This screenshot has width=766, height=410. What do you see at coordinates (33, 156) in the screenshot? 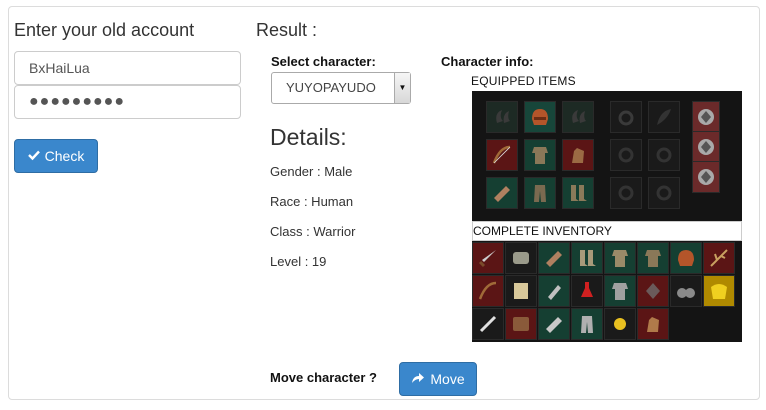
I see `checkmark-icon` at bounding box center [33, 156].